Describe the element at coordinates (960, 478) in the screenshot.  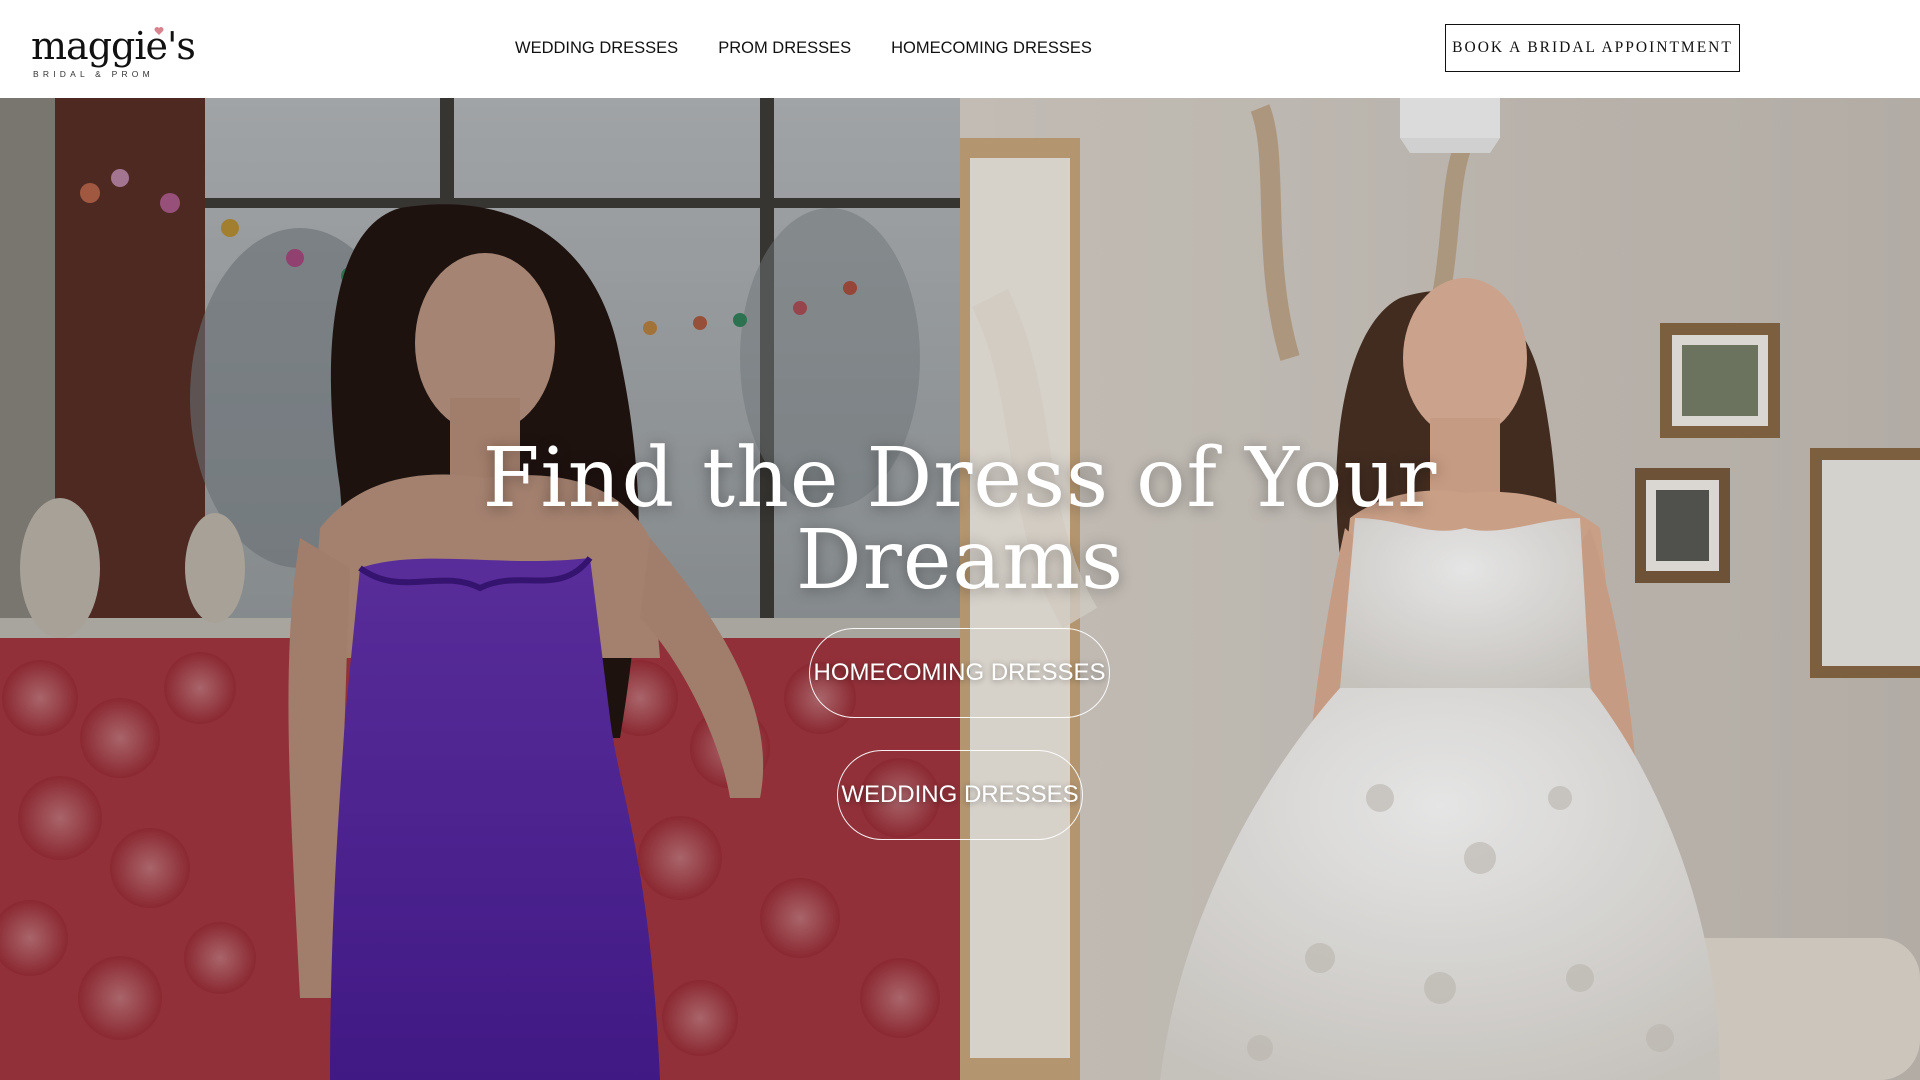
I see `hero-title-line1: Find the Dress of Your` at that location.